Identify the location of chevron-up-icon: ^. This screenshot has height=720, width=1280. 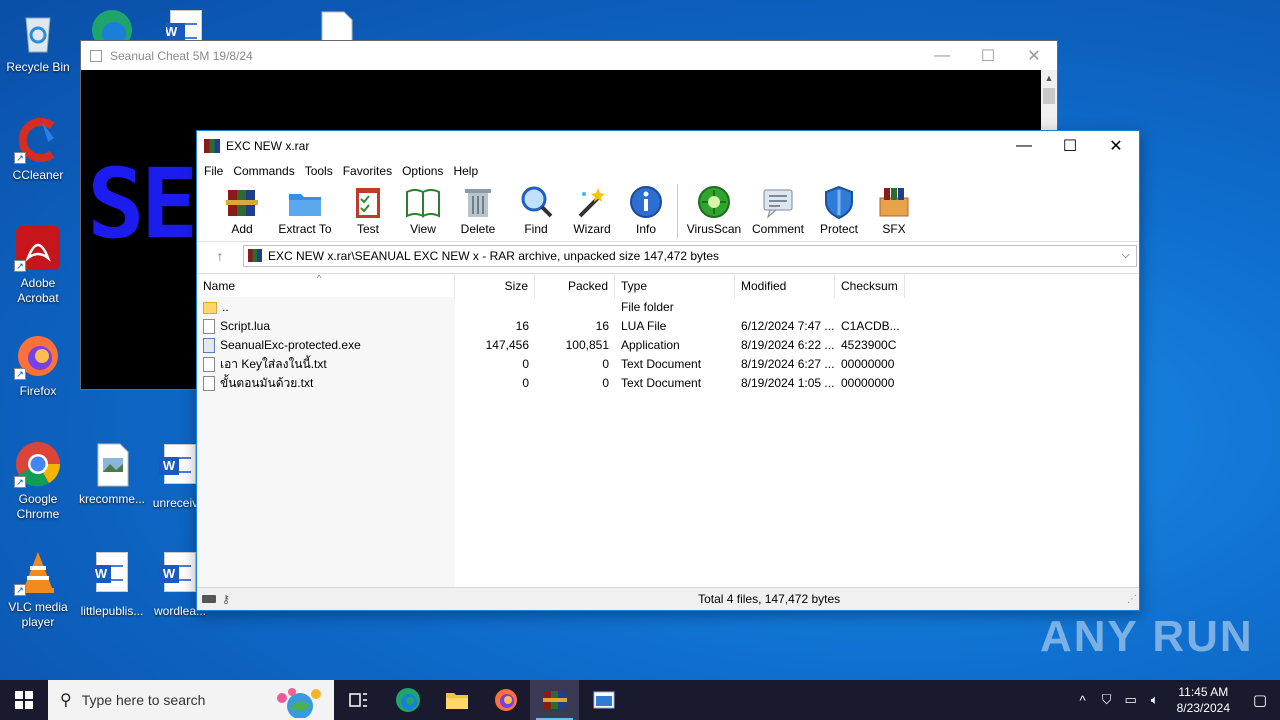
(1083, 700).